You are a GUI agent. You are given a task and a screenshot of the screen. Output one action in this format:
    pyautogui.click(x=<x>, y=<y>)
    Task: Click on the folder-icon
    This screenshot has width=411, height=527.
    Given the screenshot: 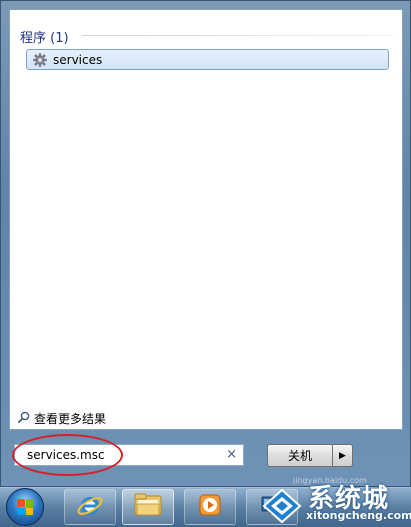 What is the action you would take?
    pyautogui.click(x=148, y=507)
    